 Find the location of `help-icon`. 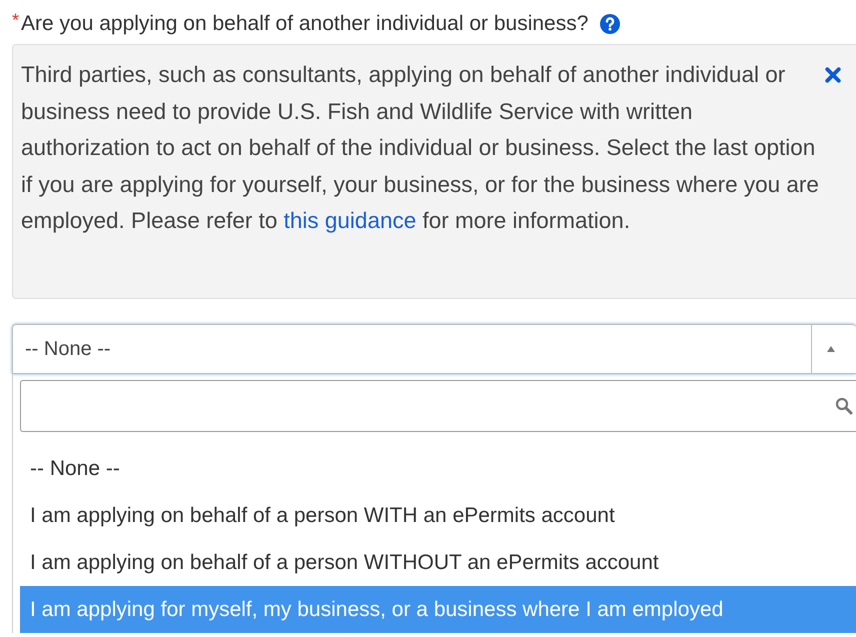

help-icon is located at coordinates (610, 24).